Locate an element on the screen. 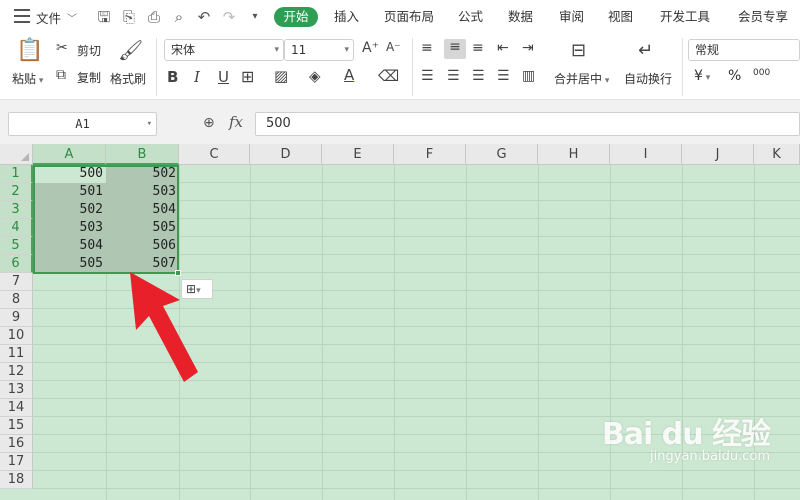  hamburger-menu-icon is located at coordinates (22, 16).